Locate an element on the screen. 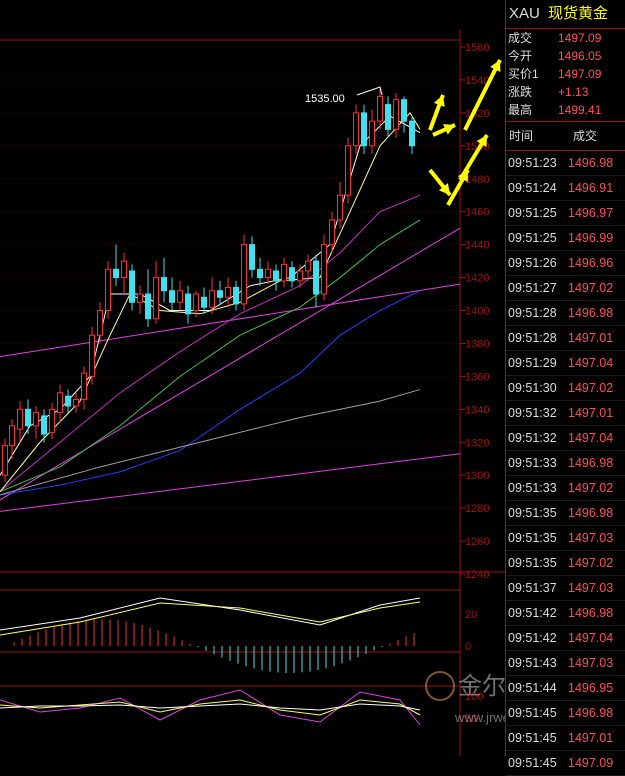  tick-row: 09:51:26 1496.96 is located at coordinates (565, 263).